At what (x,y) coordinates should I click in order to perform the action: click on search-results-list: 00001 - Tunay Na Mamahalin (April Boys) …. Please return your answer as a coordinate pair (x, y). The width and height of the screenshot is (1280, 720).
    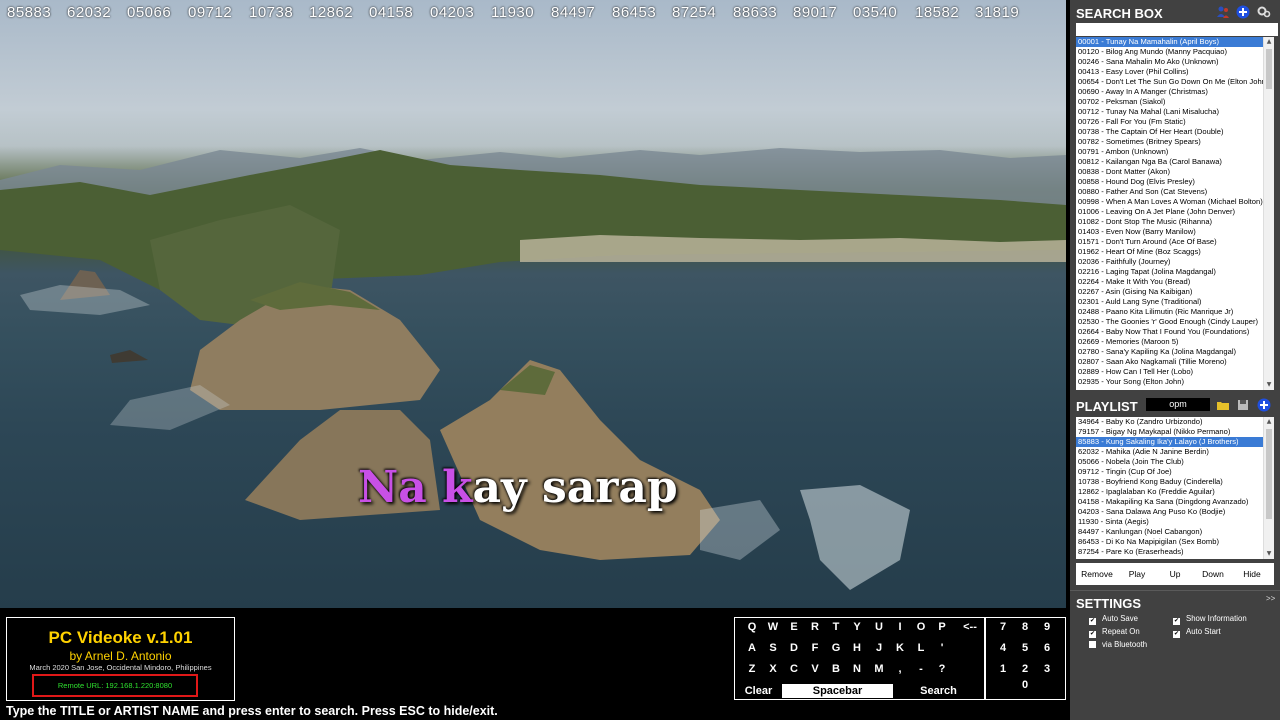
    Looking at the image, I should click on (1175, 213).